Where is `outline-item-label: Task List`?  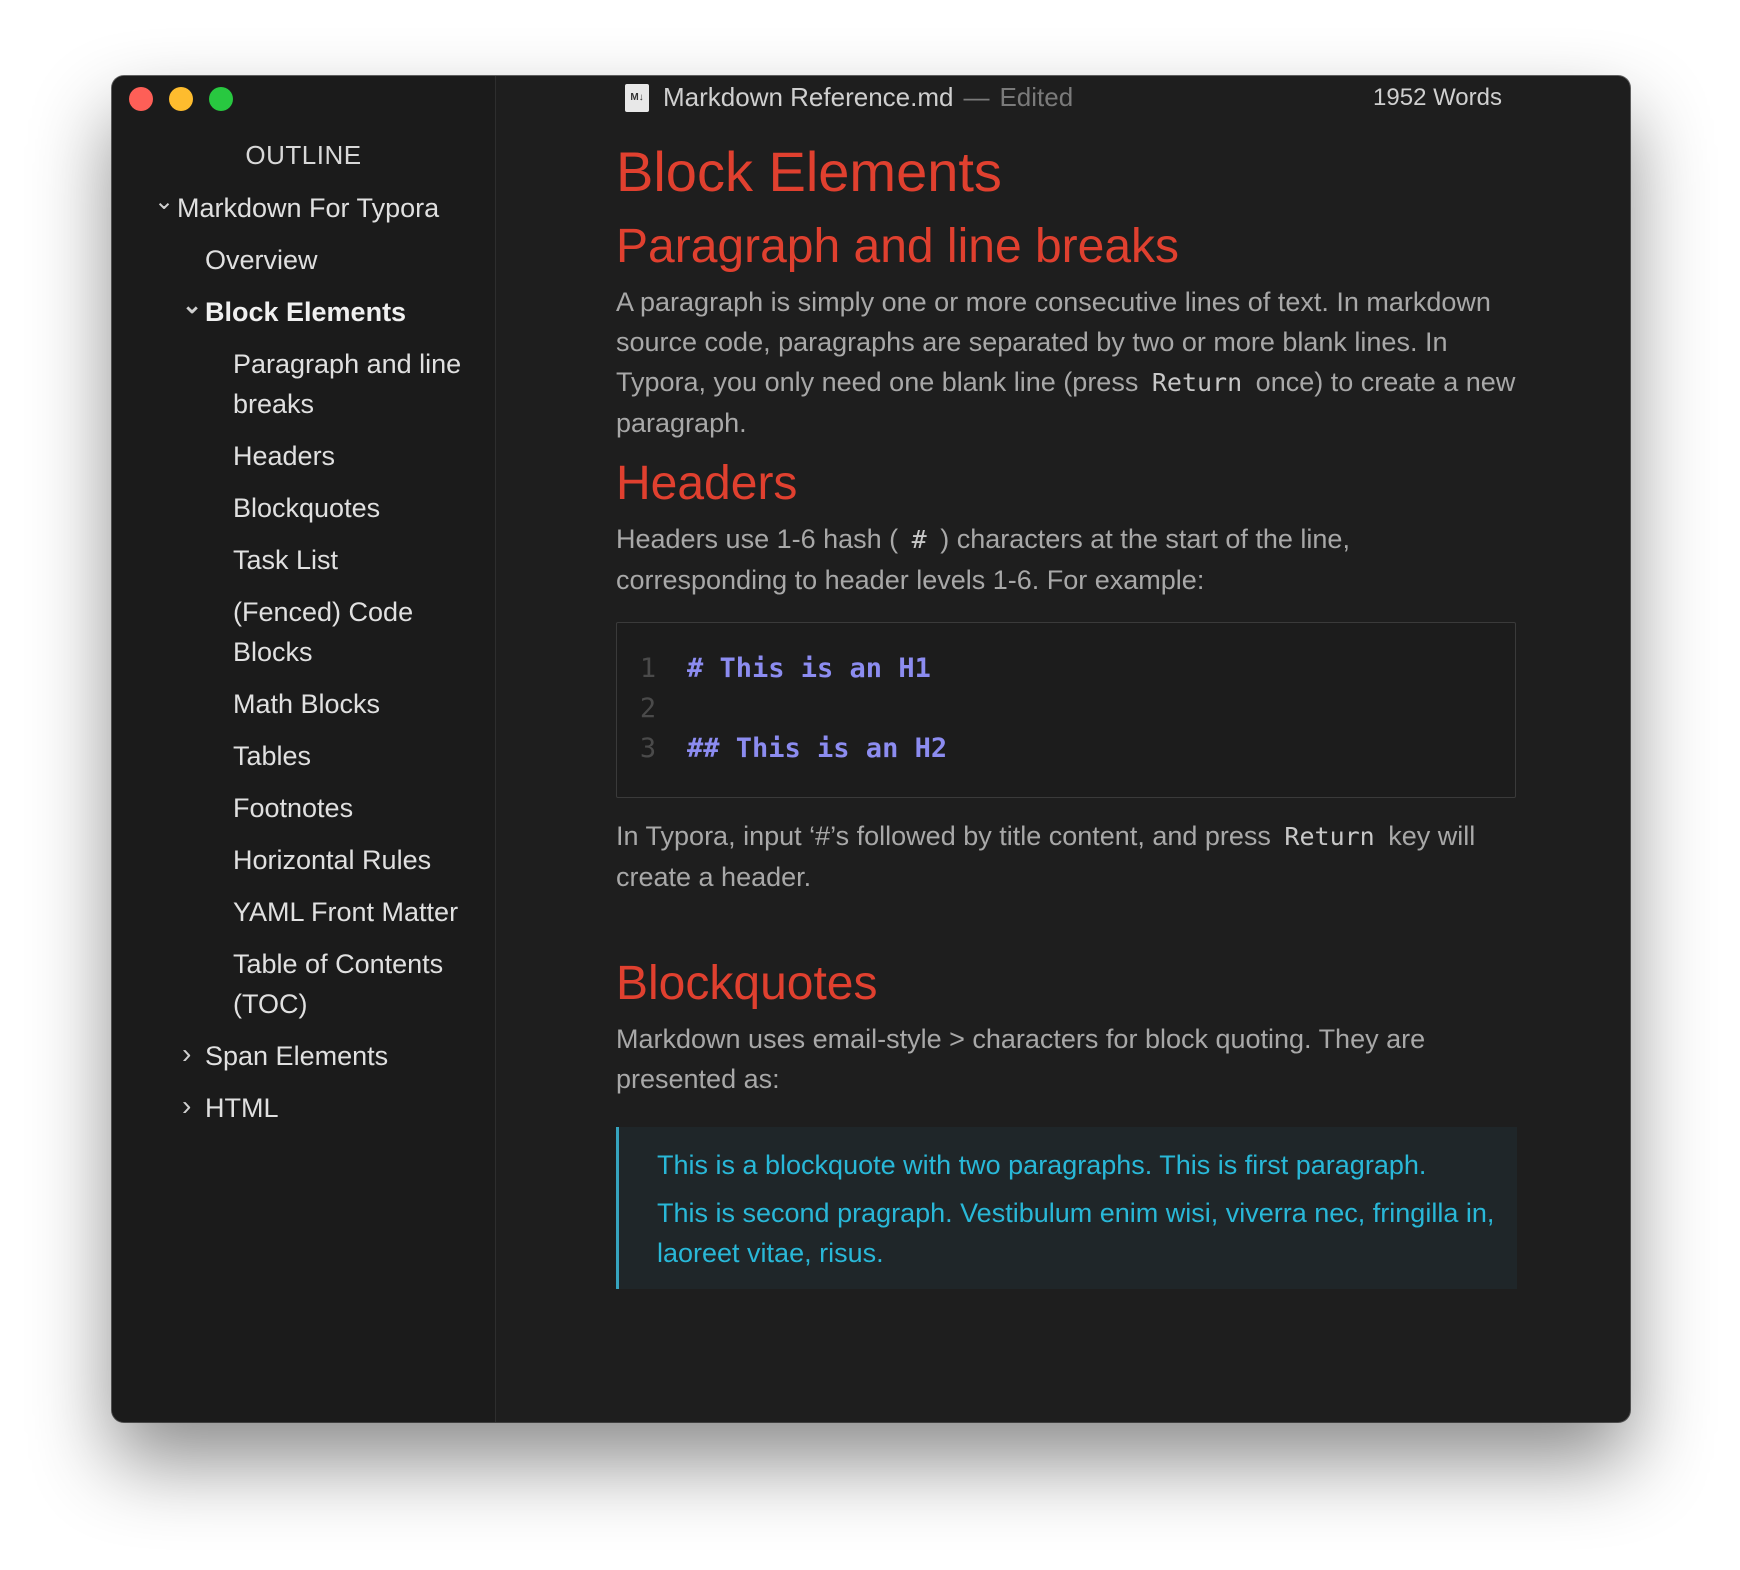 outline-item-label: Task List is located at coordinates (286, 560).